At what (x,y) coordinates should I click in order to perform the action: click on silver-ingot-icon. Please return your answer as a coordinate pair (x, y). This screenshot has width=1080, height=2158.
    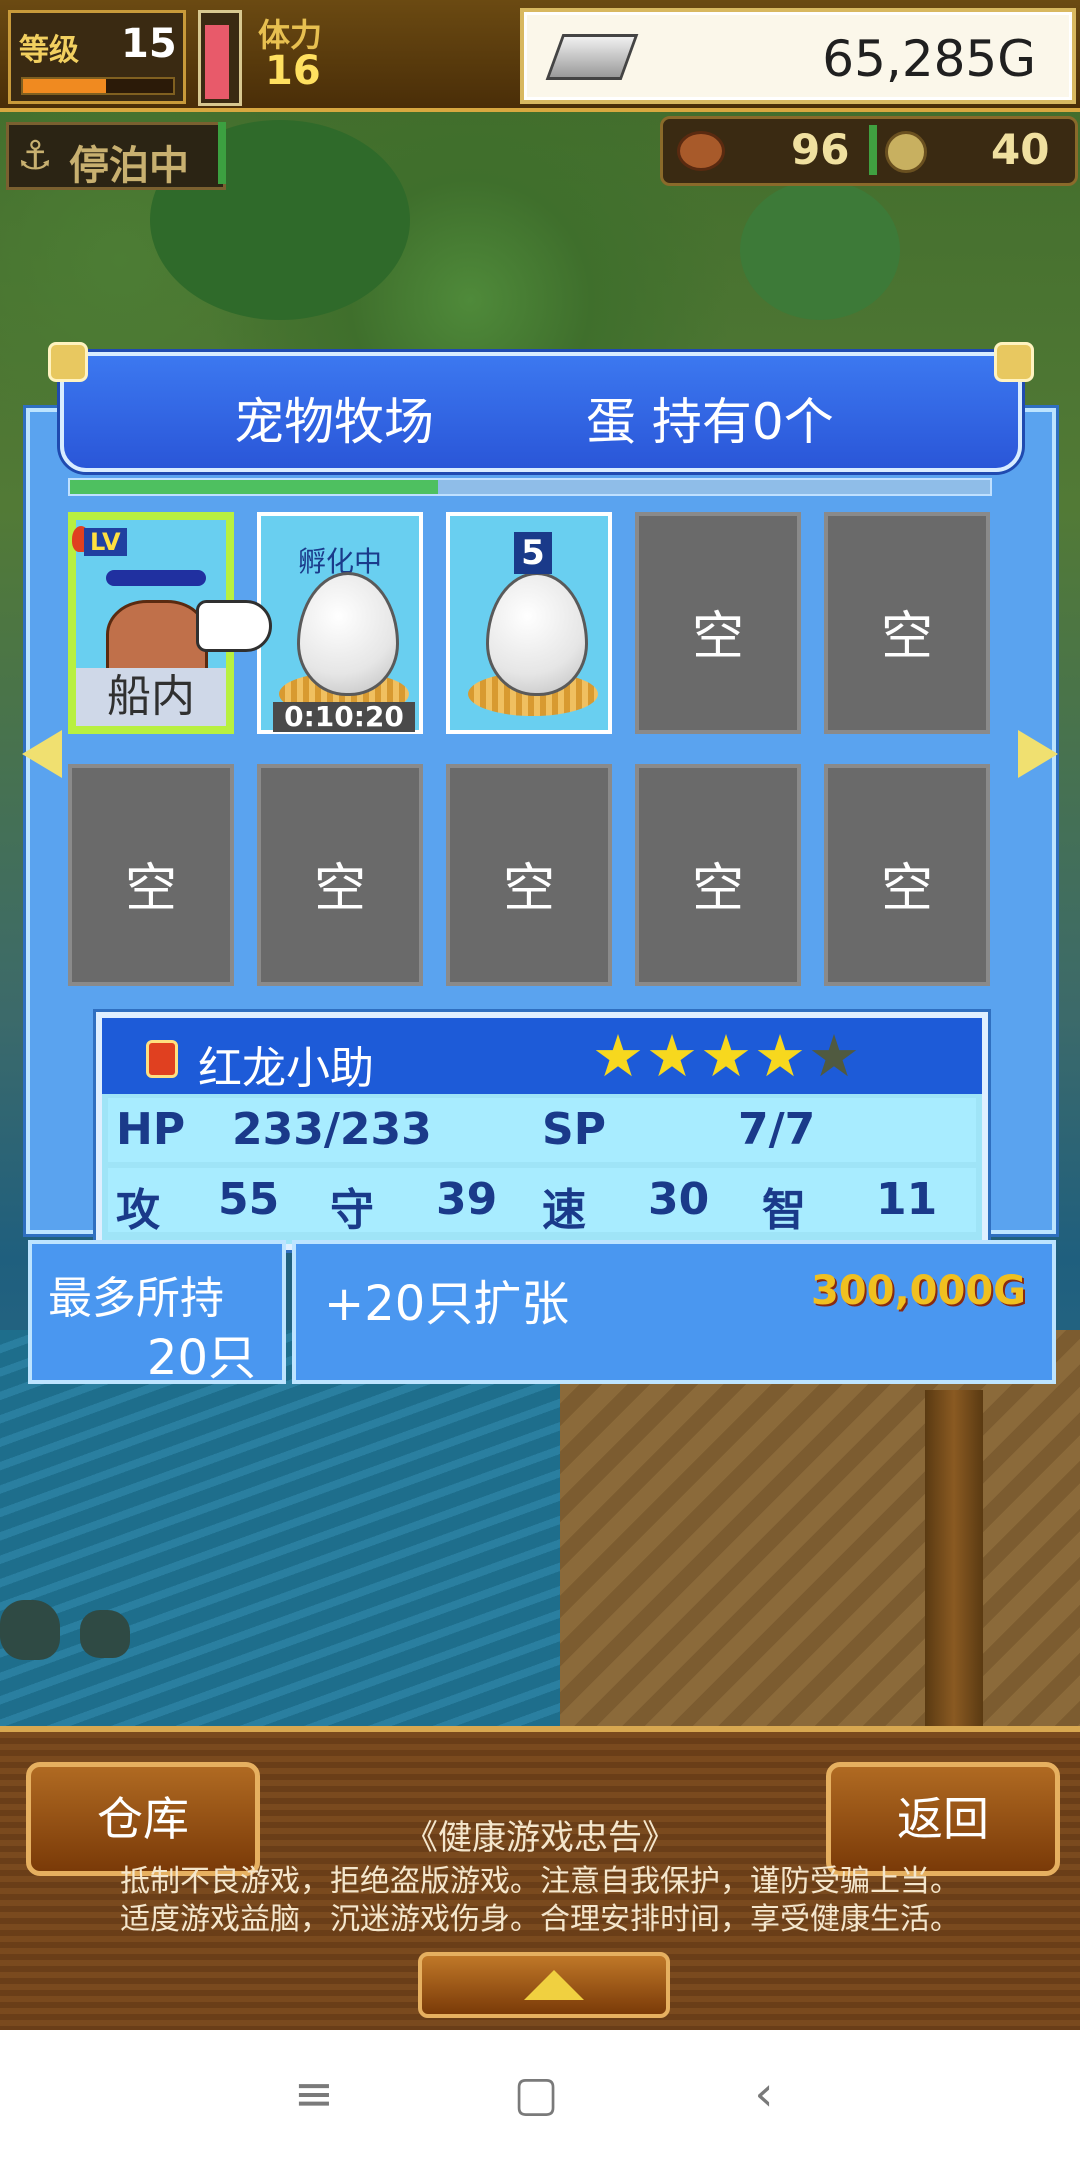
    Looking at the image, I should click on (592, 57).